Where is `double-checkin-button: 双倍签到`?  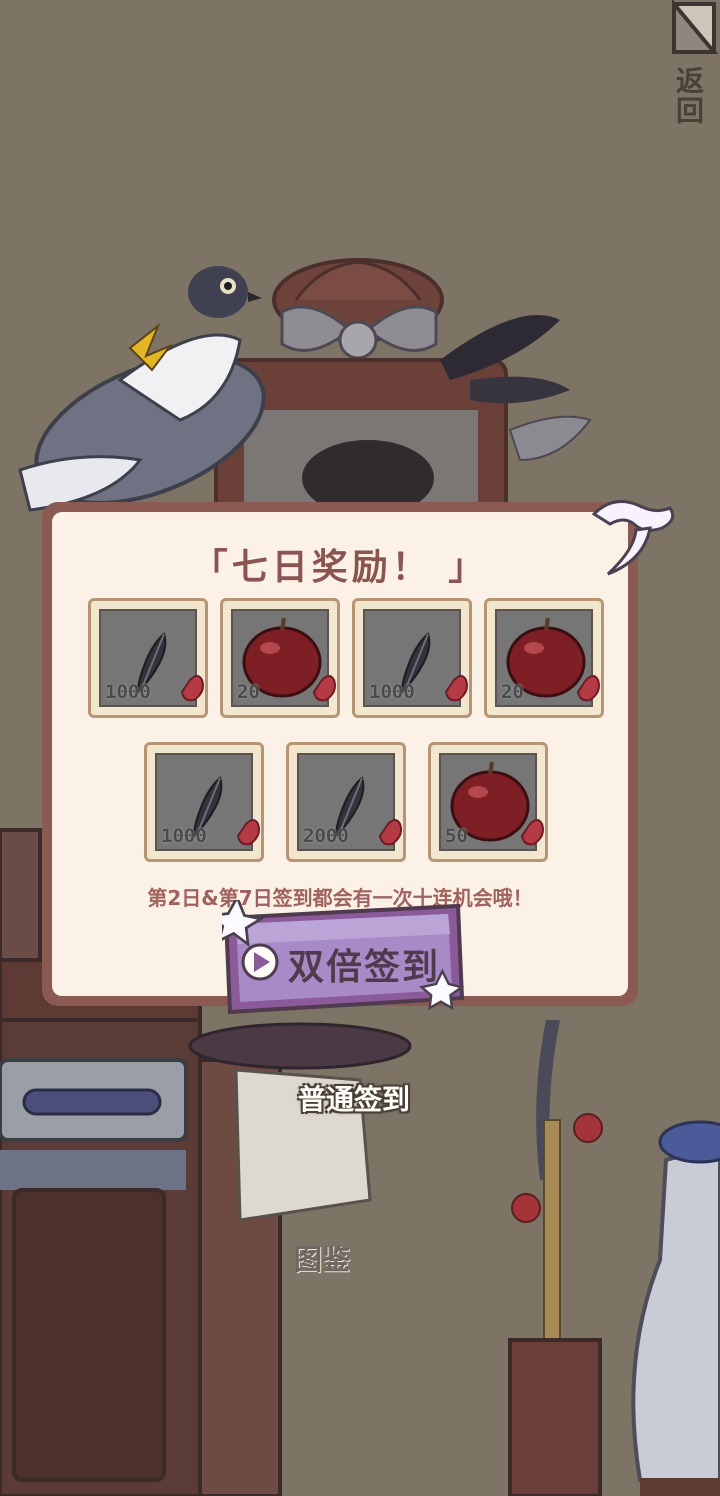
double-checkin-button: 双倍签到 is located at coordinates (336, 956).